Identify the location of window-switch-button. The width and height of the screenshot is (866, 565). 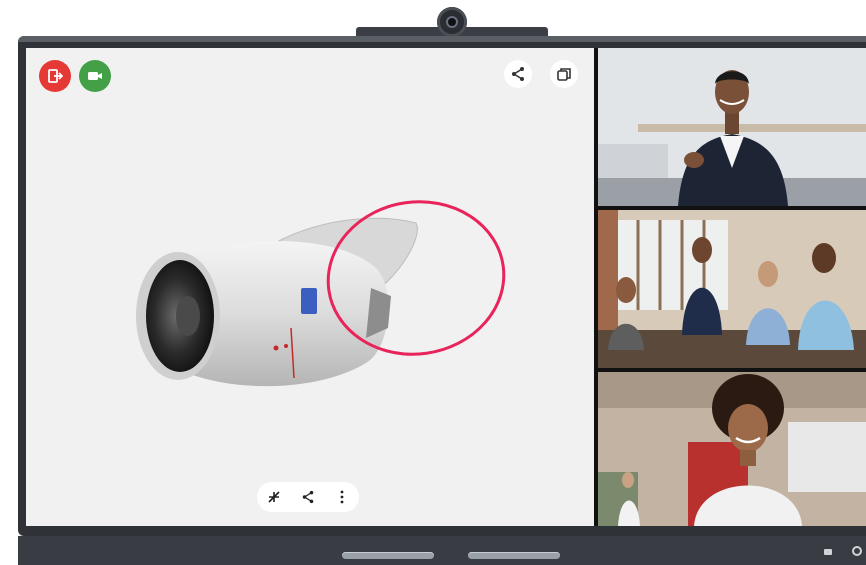
(564, 74).